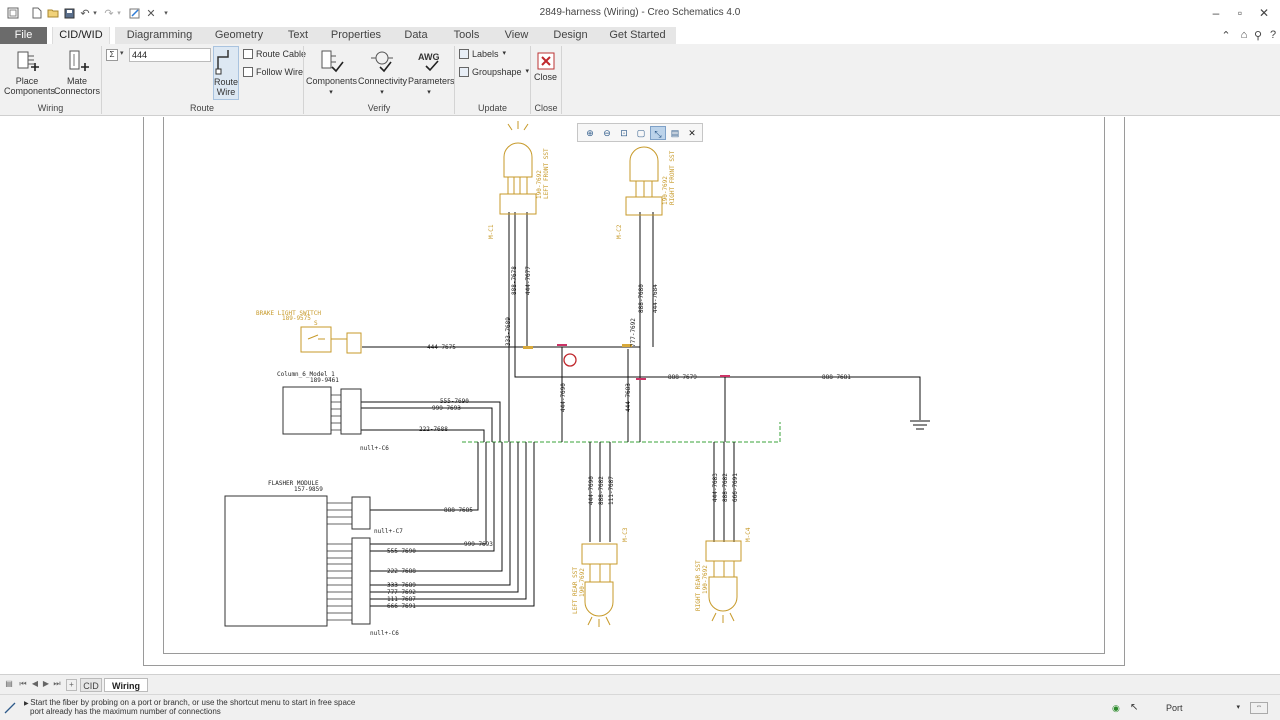  I want to click on wire-label: 666-7691, so click(401, 606).